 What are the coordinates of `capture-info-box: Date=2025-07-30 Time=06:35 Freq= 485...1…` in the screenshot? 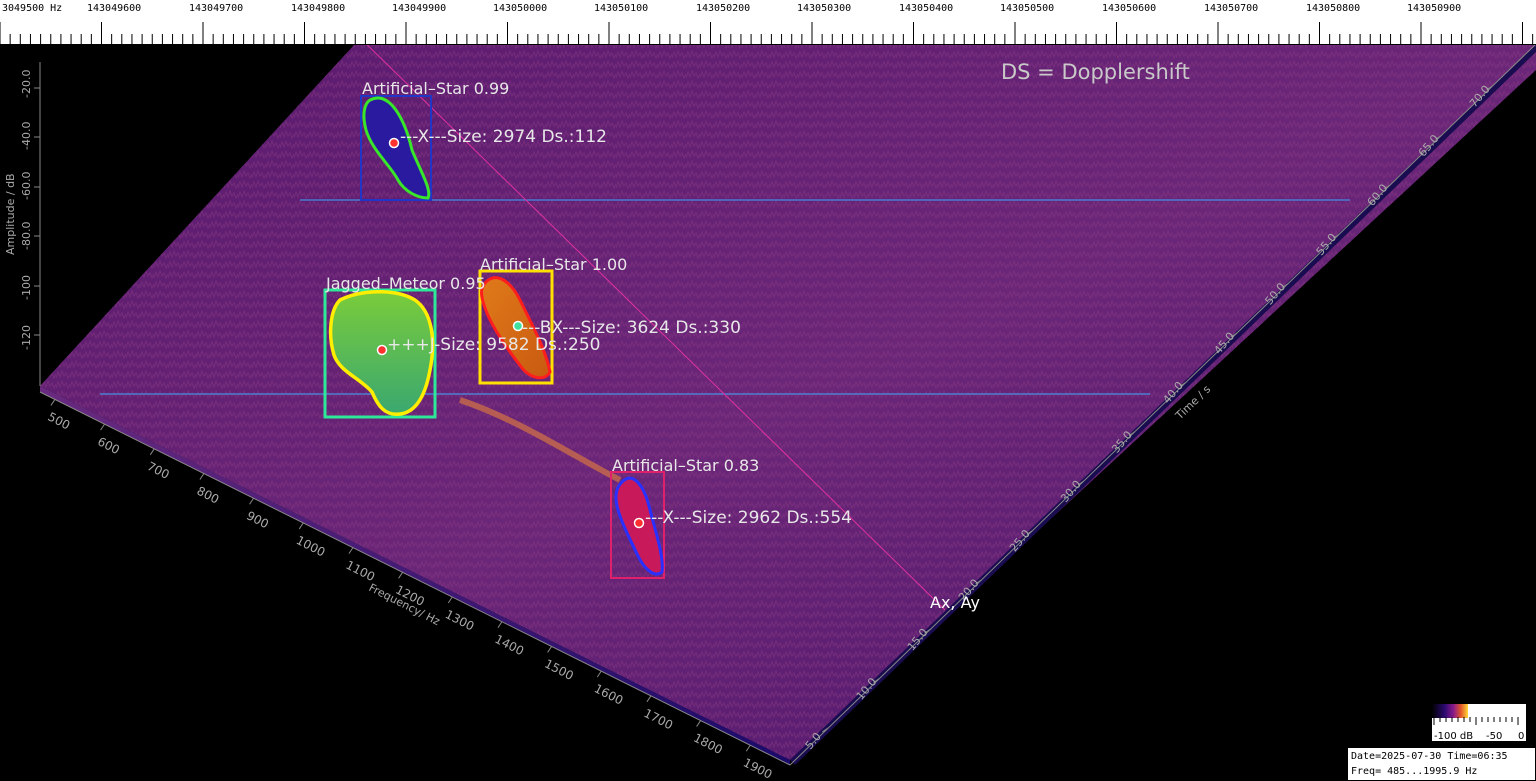 It's located at (1441, 764).